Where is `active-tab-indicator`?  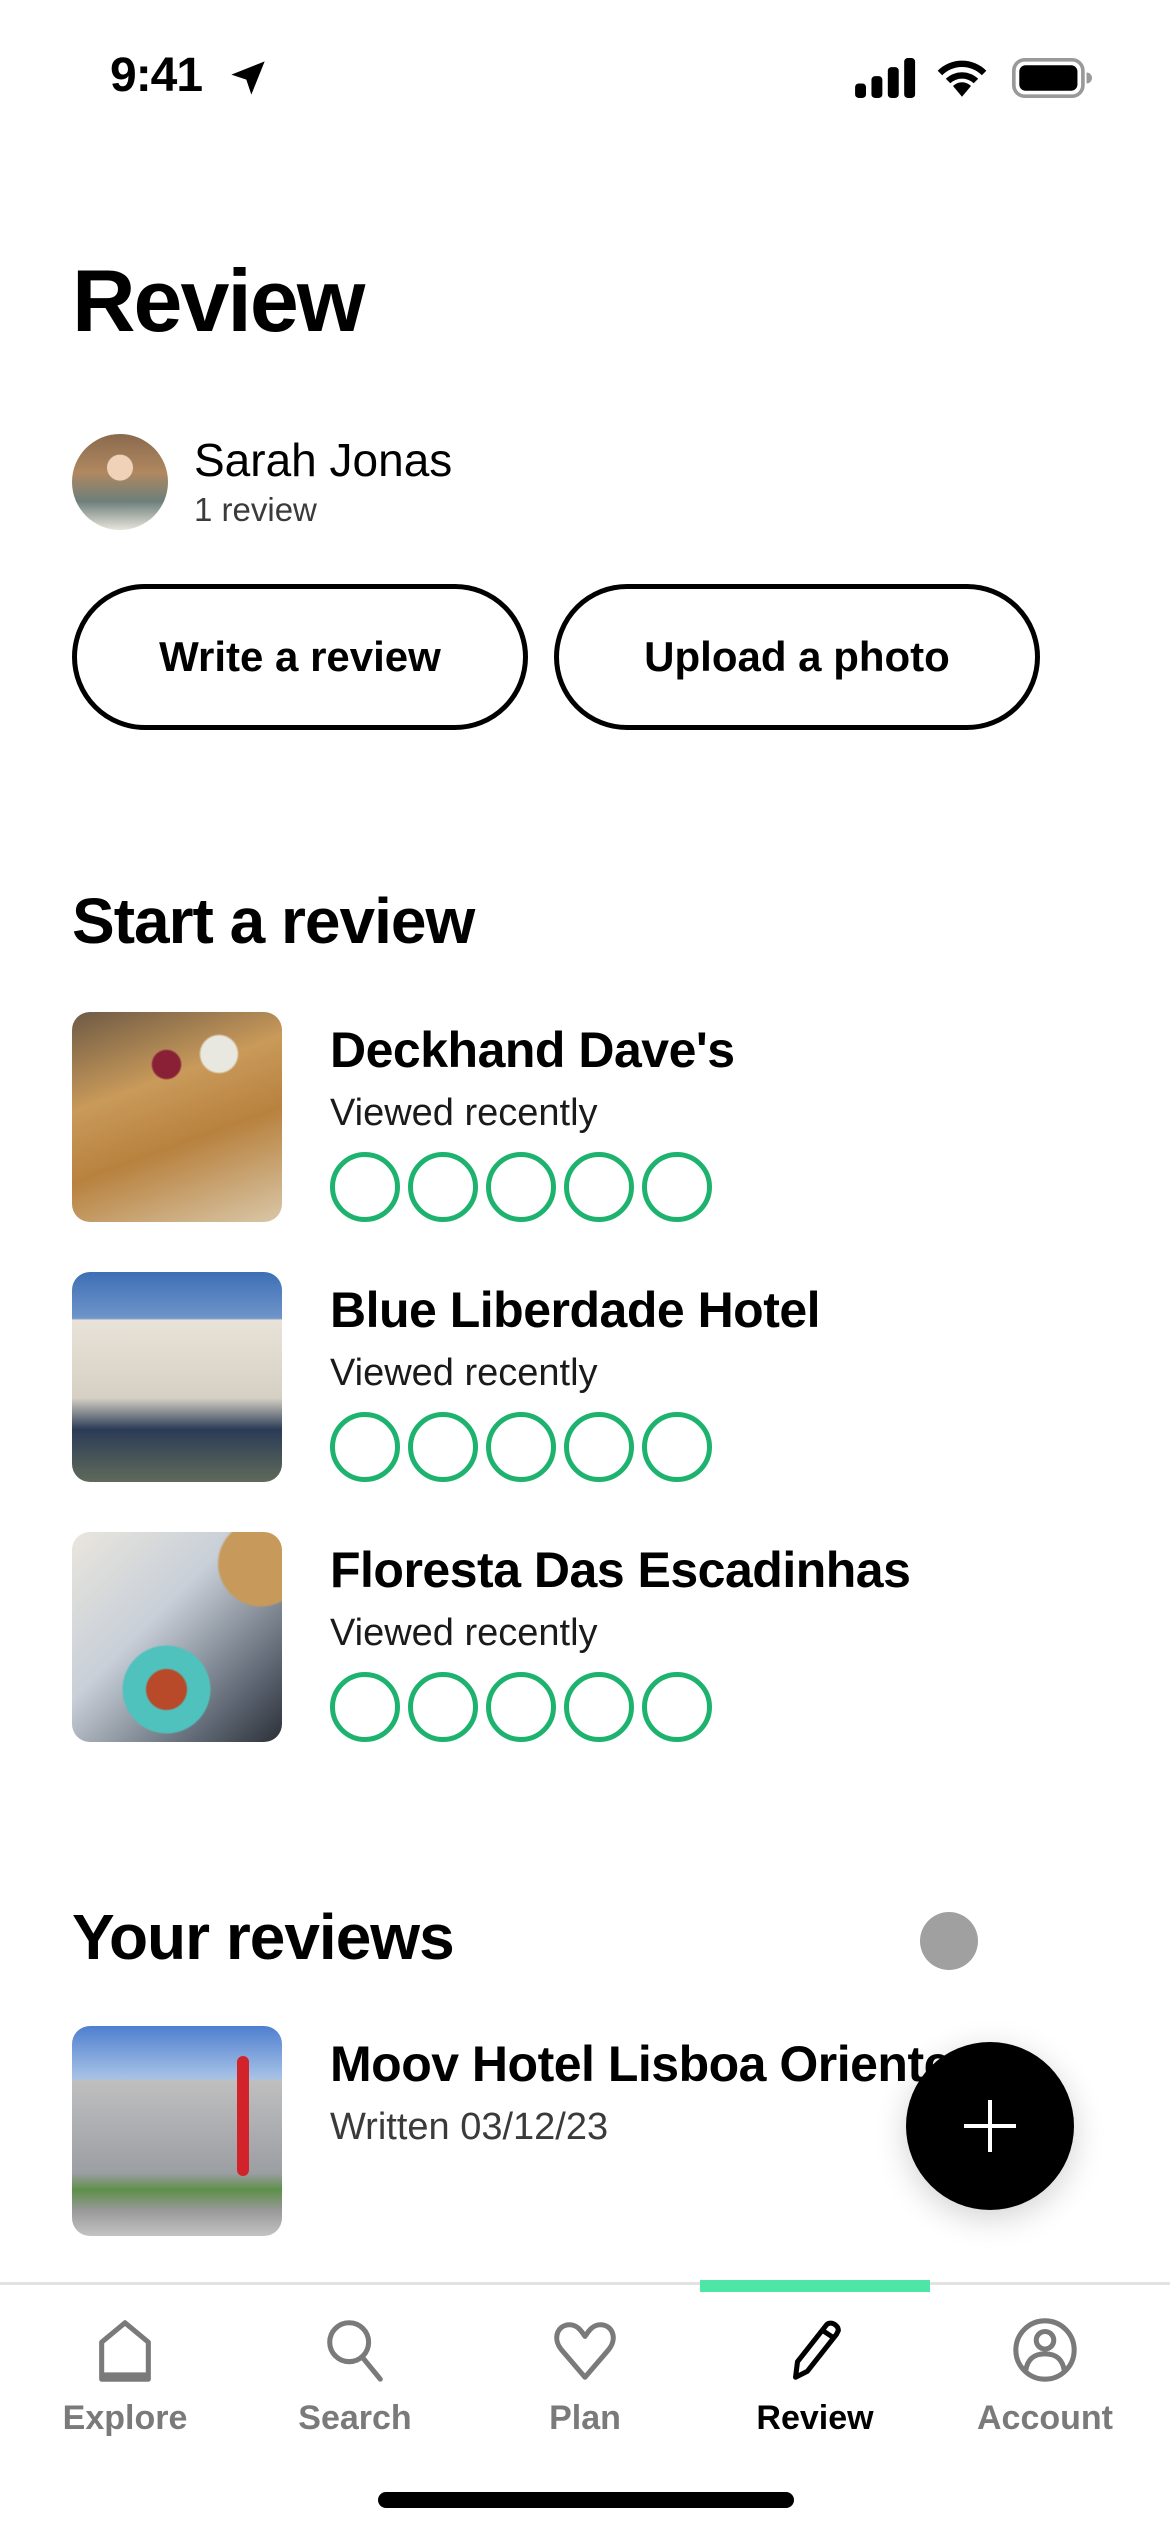 active-tab-indicator is located at coordinates (815, 2286).